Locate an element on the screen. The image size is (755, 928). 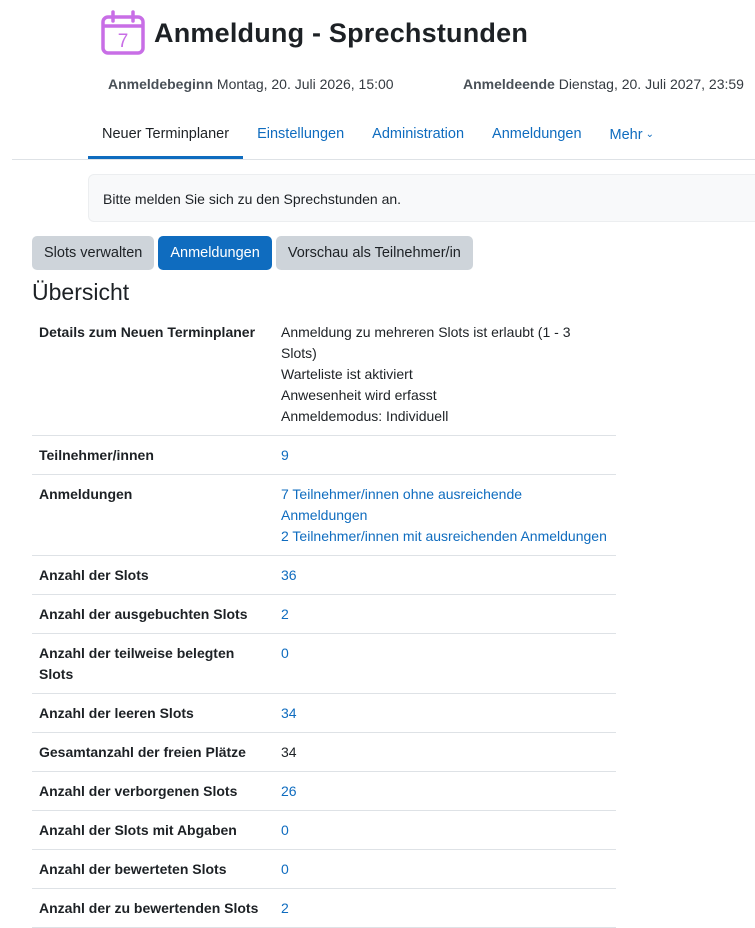
row-label: Anzahl der Slots mit Abgaben is located at coordinates (153, 830).